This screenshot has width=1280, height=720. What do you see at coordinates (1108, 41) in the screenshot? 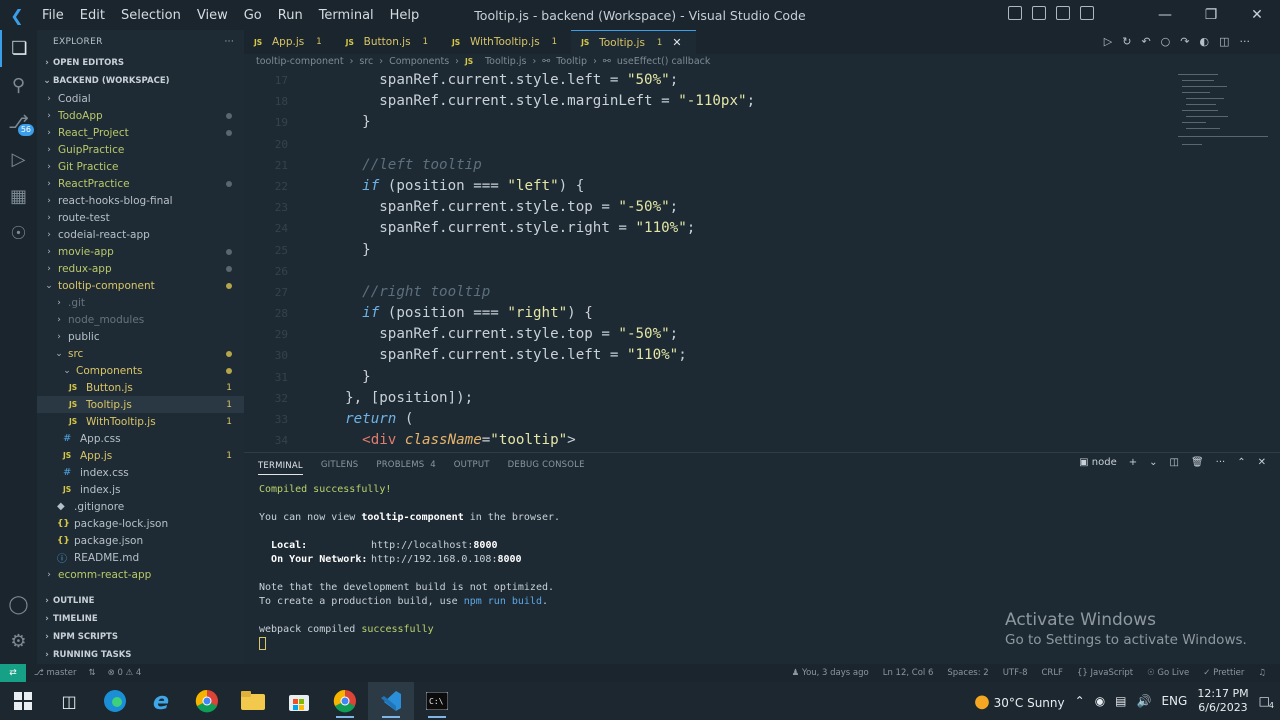
I see `run-icon: ▷` at bounding box center [1108, 41].